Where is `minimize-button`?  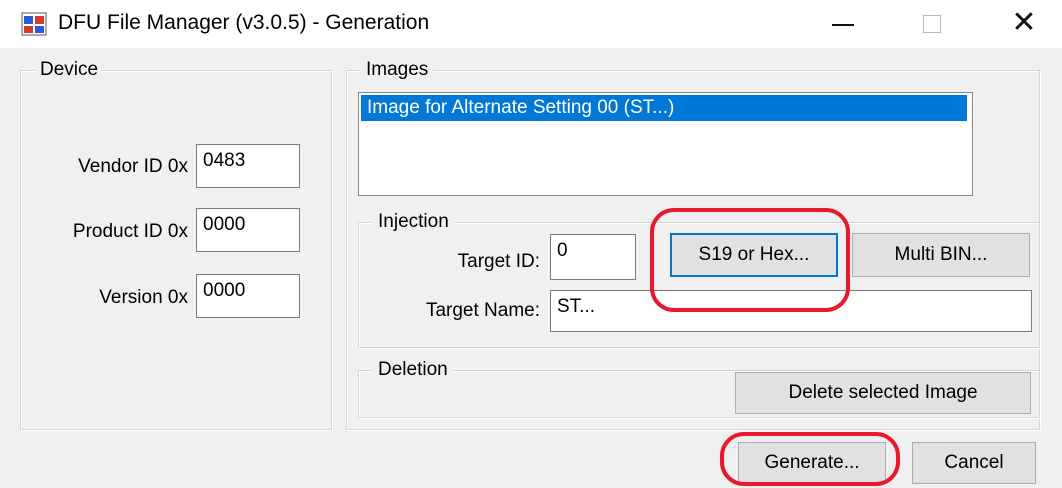
minimize-button is located at coordinates (842, 24).